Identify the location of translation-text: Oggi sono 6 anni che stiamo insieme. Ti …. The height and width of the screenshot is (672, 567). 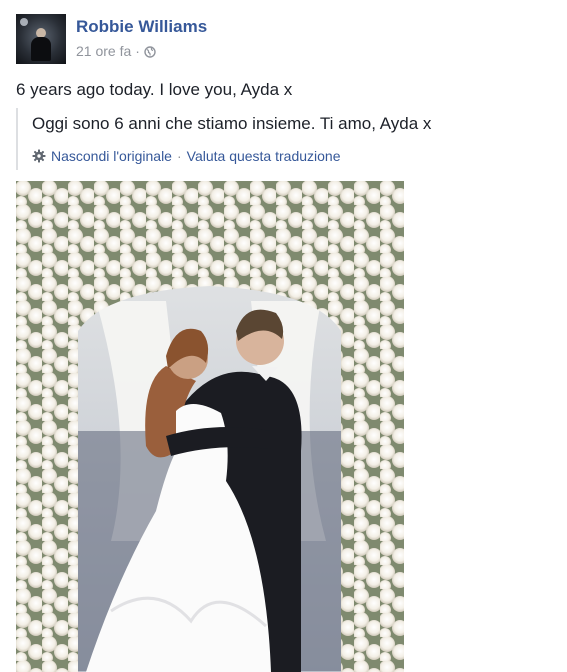
(232, 123).